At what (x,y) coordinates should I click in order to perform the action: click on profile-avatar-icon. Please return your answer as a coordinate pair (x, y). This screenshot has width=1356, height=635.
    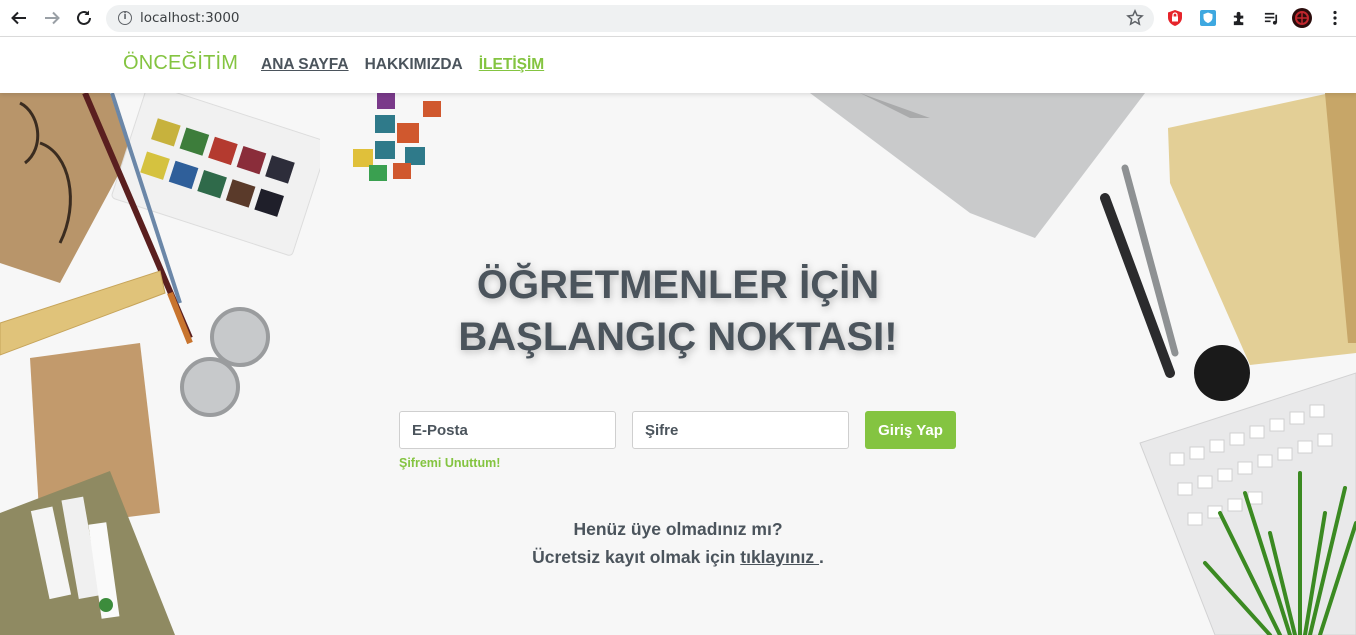
    Looking at the image, I should click on (1302, 18).